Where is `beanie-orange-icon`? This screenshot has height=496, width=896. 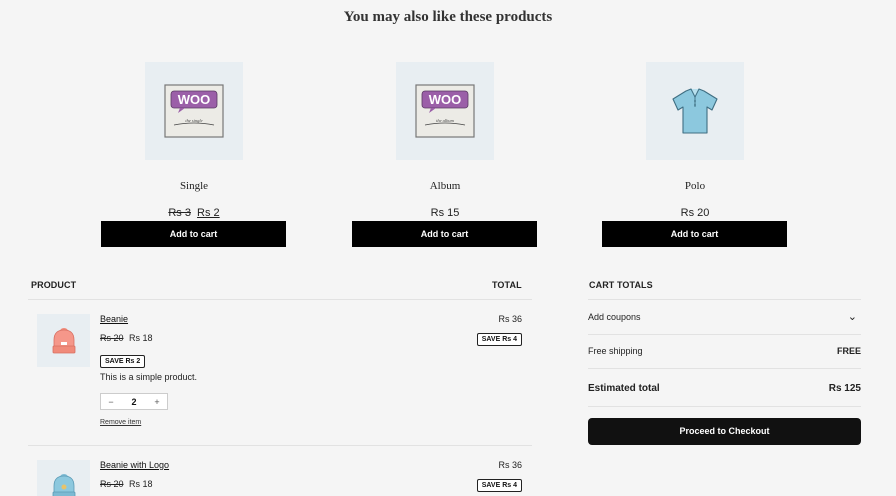 beanie-orange-icon is located at coordinates (63, 340).